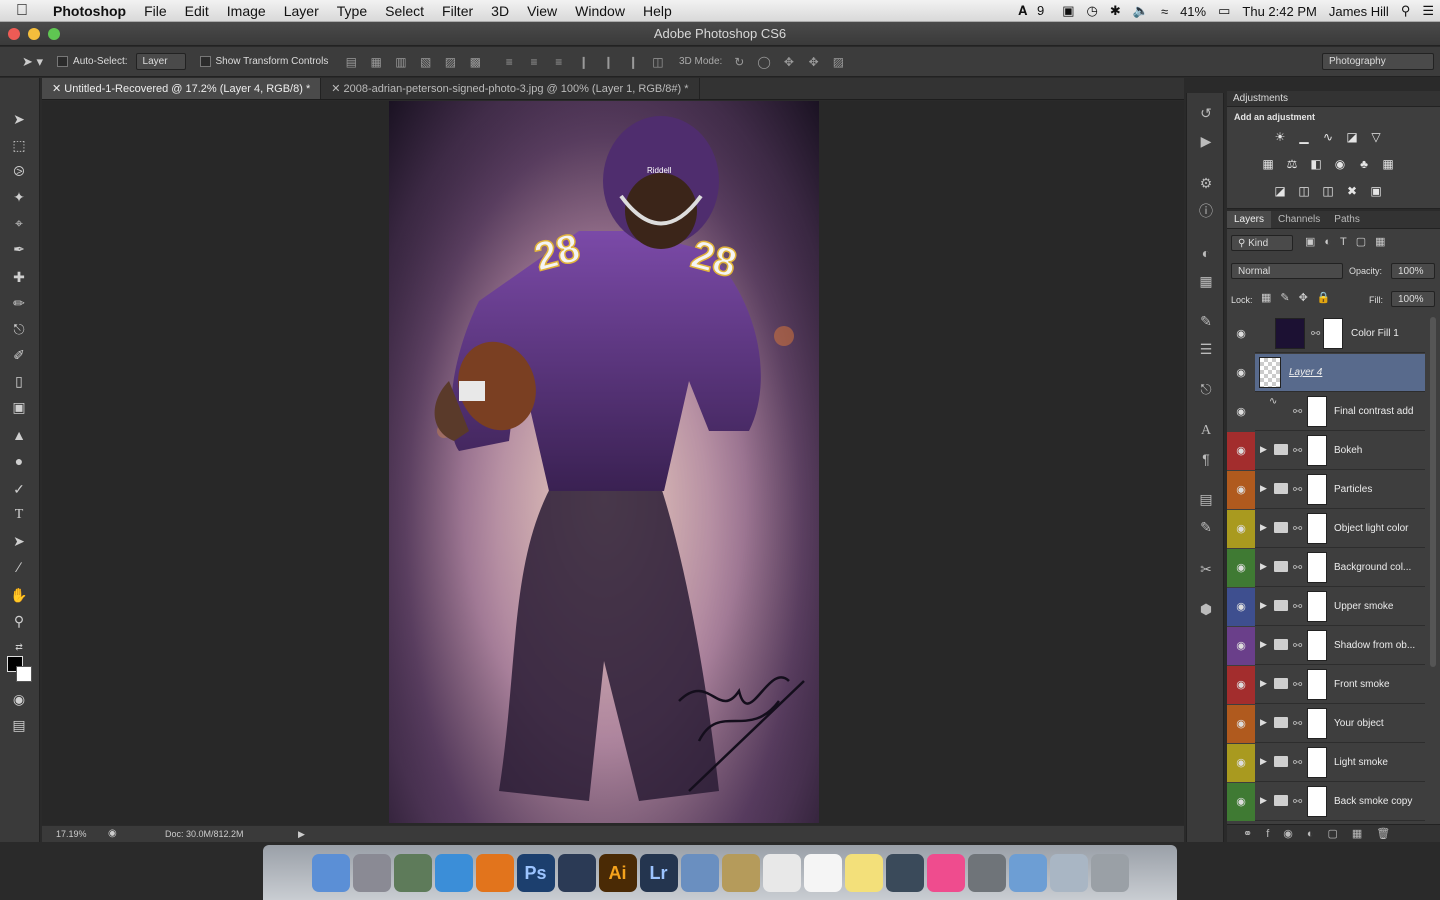 This screenshot has height=900, width=1440. I want to click on crop-tool-icon: ⌖, so click(19, 223).